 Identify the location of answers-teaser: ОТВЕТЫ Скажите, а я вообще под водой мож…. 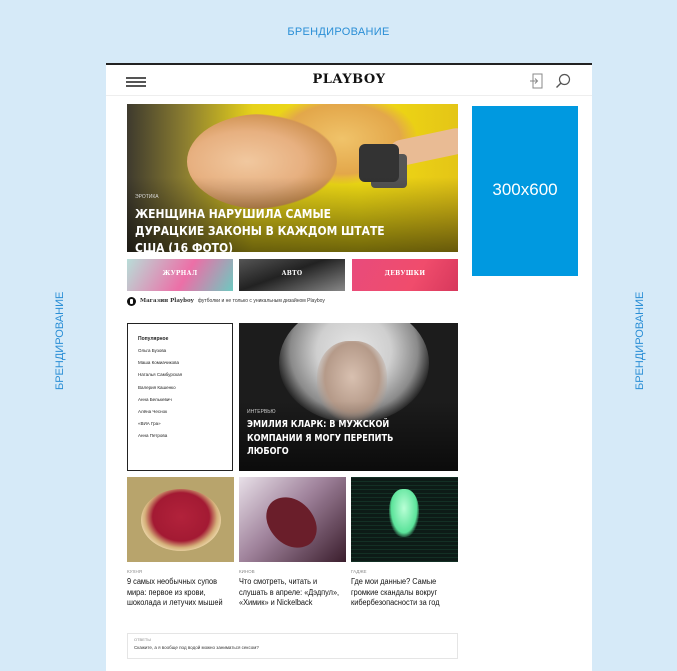
(292, 646).